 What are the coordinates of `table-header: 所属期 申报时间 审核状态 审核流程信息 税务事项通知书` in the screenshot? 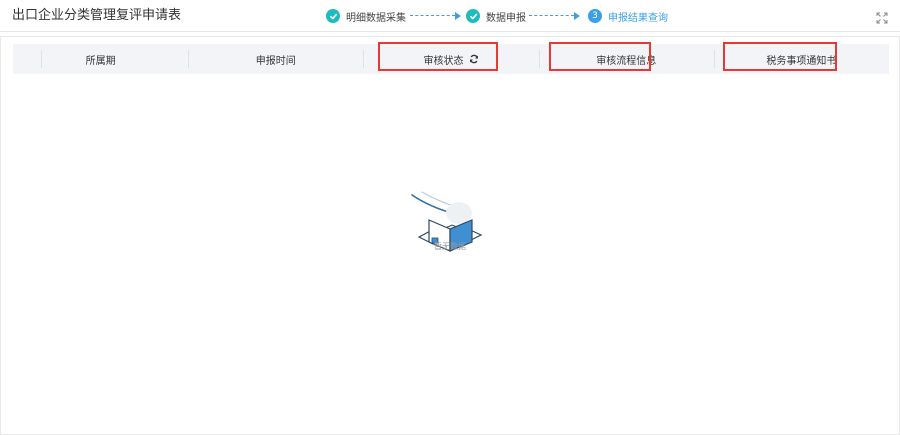 It's located at (451, 59).